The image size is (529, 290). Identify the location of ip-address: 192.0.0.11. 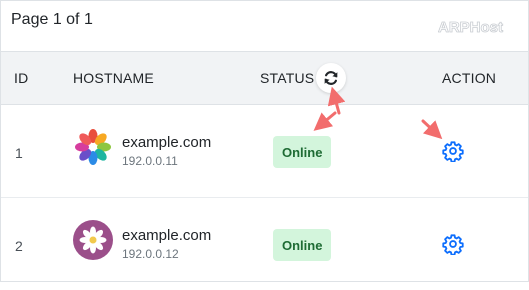
(150, 161).